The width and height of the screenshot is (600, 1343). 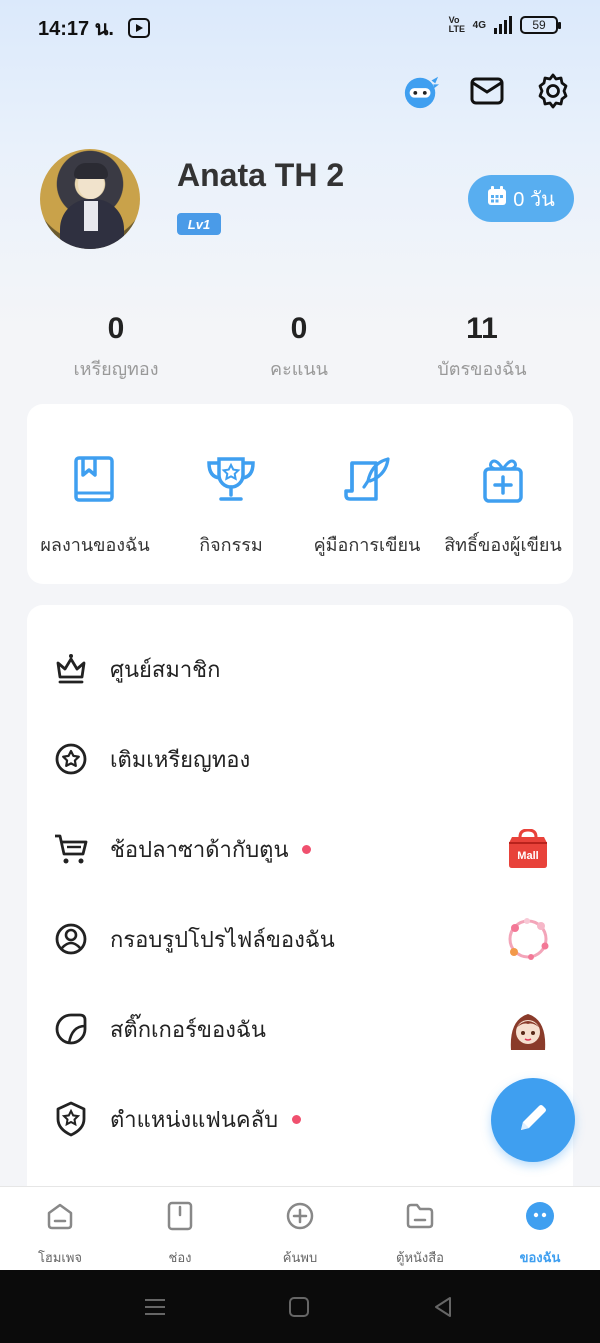 I want to click on sticker-icon, so click(x=71, y=1029).